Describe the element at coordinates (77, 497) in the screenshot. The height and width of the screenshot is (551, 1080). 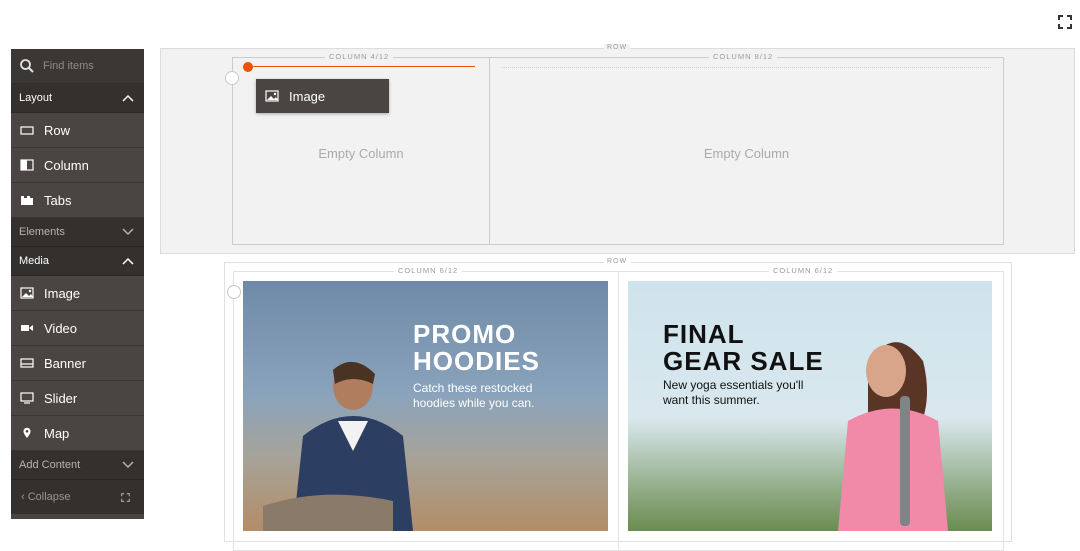
I see `collapse-panel-button: ‹ Collapse` at that location.